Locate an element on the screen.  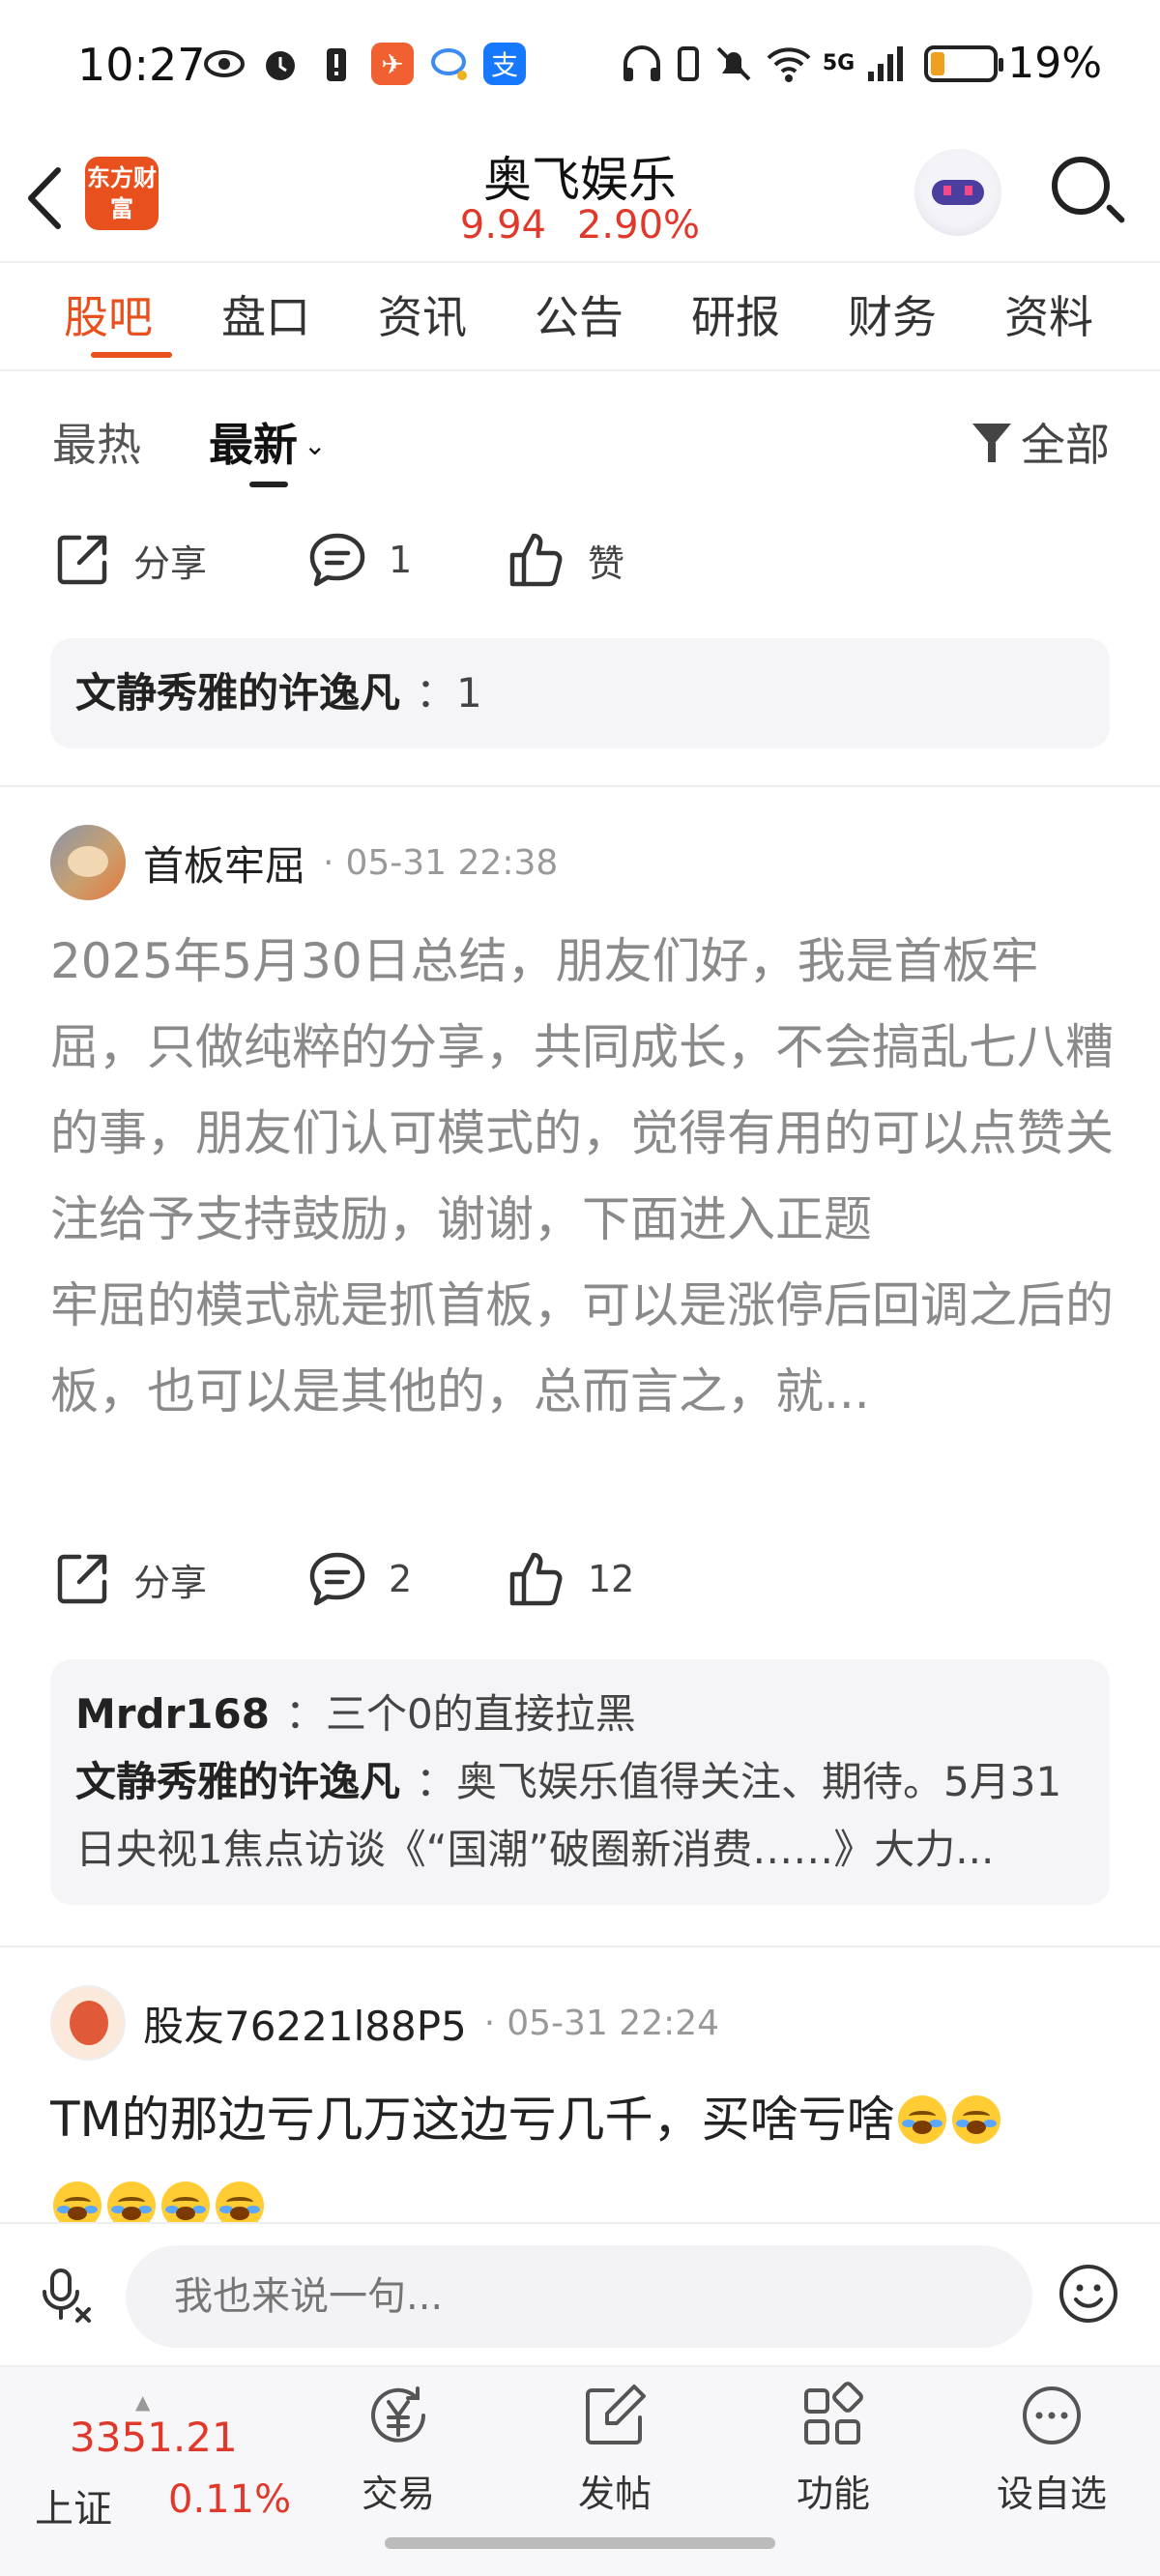
like-count: 12 is located at coordinates (611, 1579).